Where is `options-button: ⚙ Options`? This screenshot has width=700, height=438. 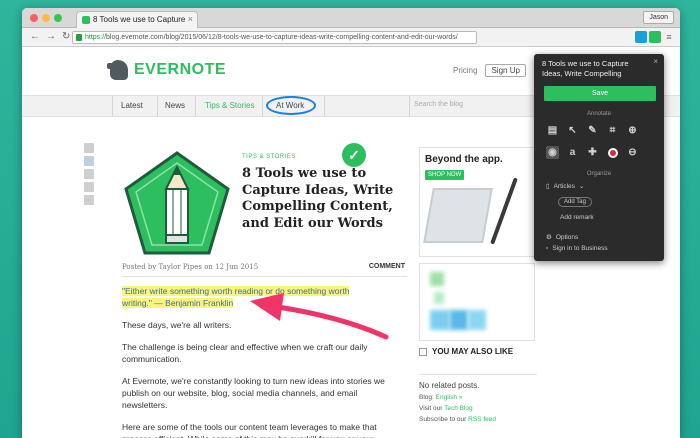 options-button: ⚙ Options is located at coordinates (562, 237).